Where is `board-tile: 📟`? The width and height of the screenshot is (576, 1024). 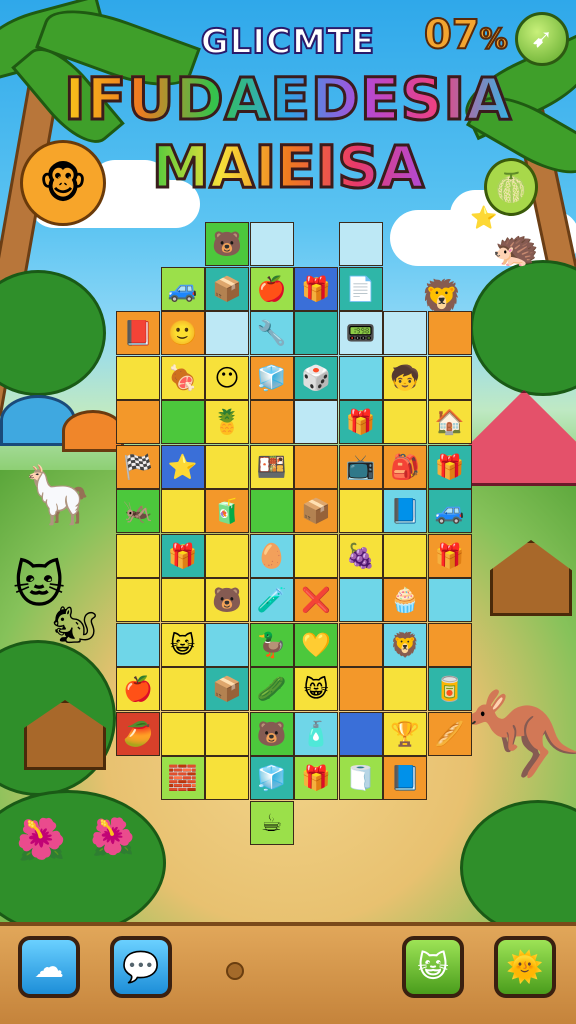 board-tile: 📟 is located at coordinates (360, 333).